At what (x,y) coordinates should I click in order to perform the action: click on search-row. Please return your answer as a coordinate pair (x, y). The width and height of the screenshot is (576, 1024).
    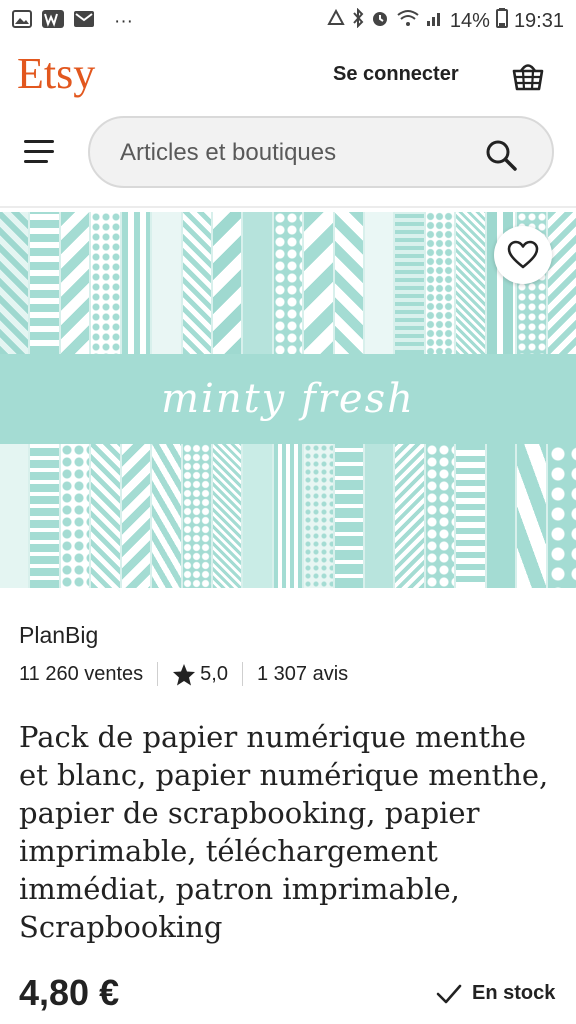
    Looking at the image, I should click on (288, 154).